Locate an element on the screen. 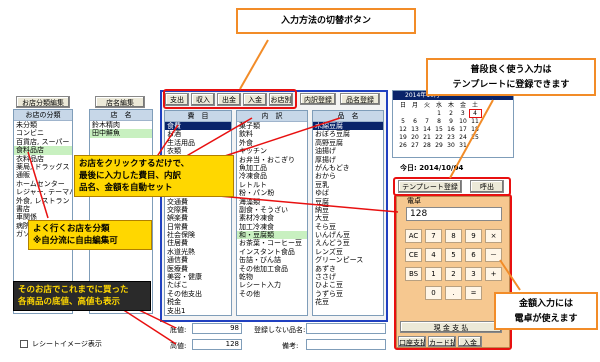  auto-set-callout: お店をクリックするだけで、 最後に入力した費目、内訳 品名、金額を自動セット is located at coordinates (154, 176).